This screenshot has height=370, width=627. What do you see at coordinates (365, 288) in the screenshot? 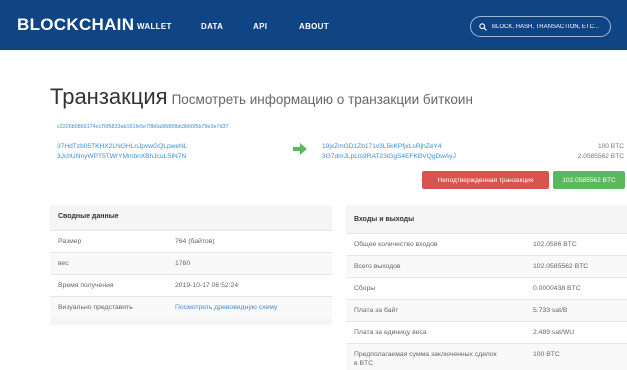
I see `row-label: Сборы` at bounding box center [365, 288].